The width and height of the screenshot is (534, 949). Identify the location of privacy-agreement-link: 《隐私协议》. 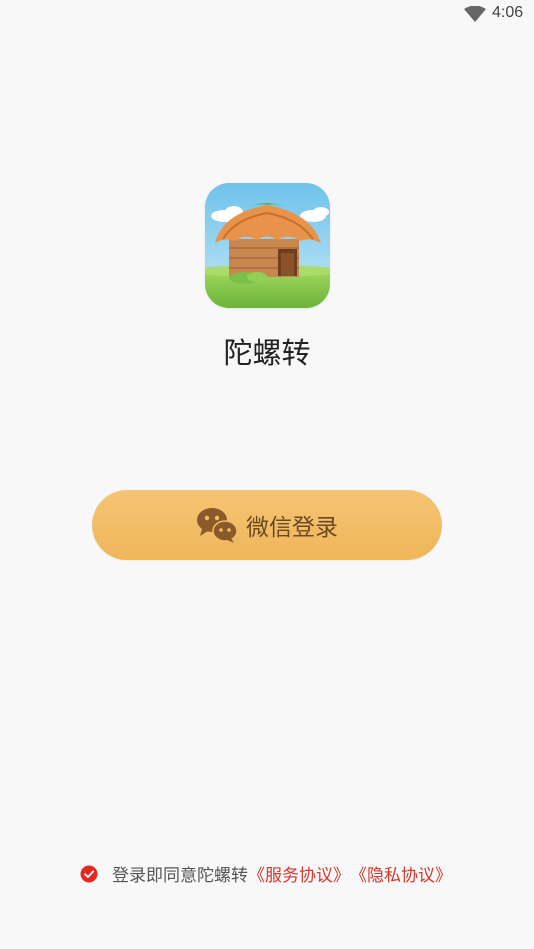
(401, 873).